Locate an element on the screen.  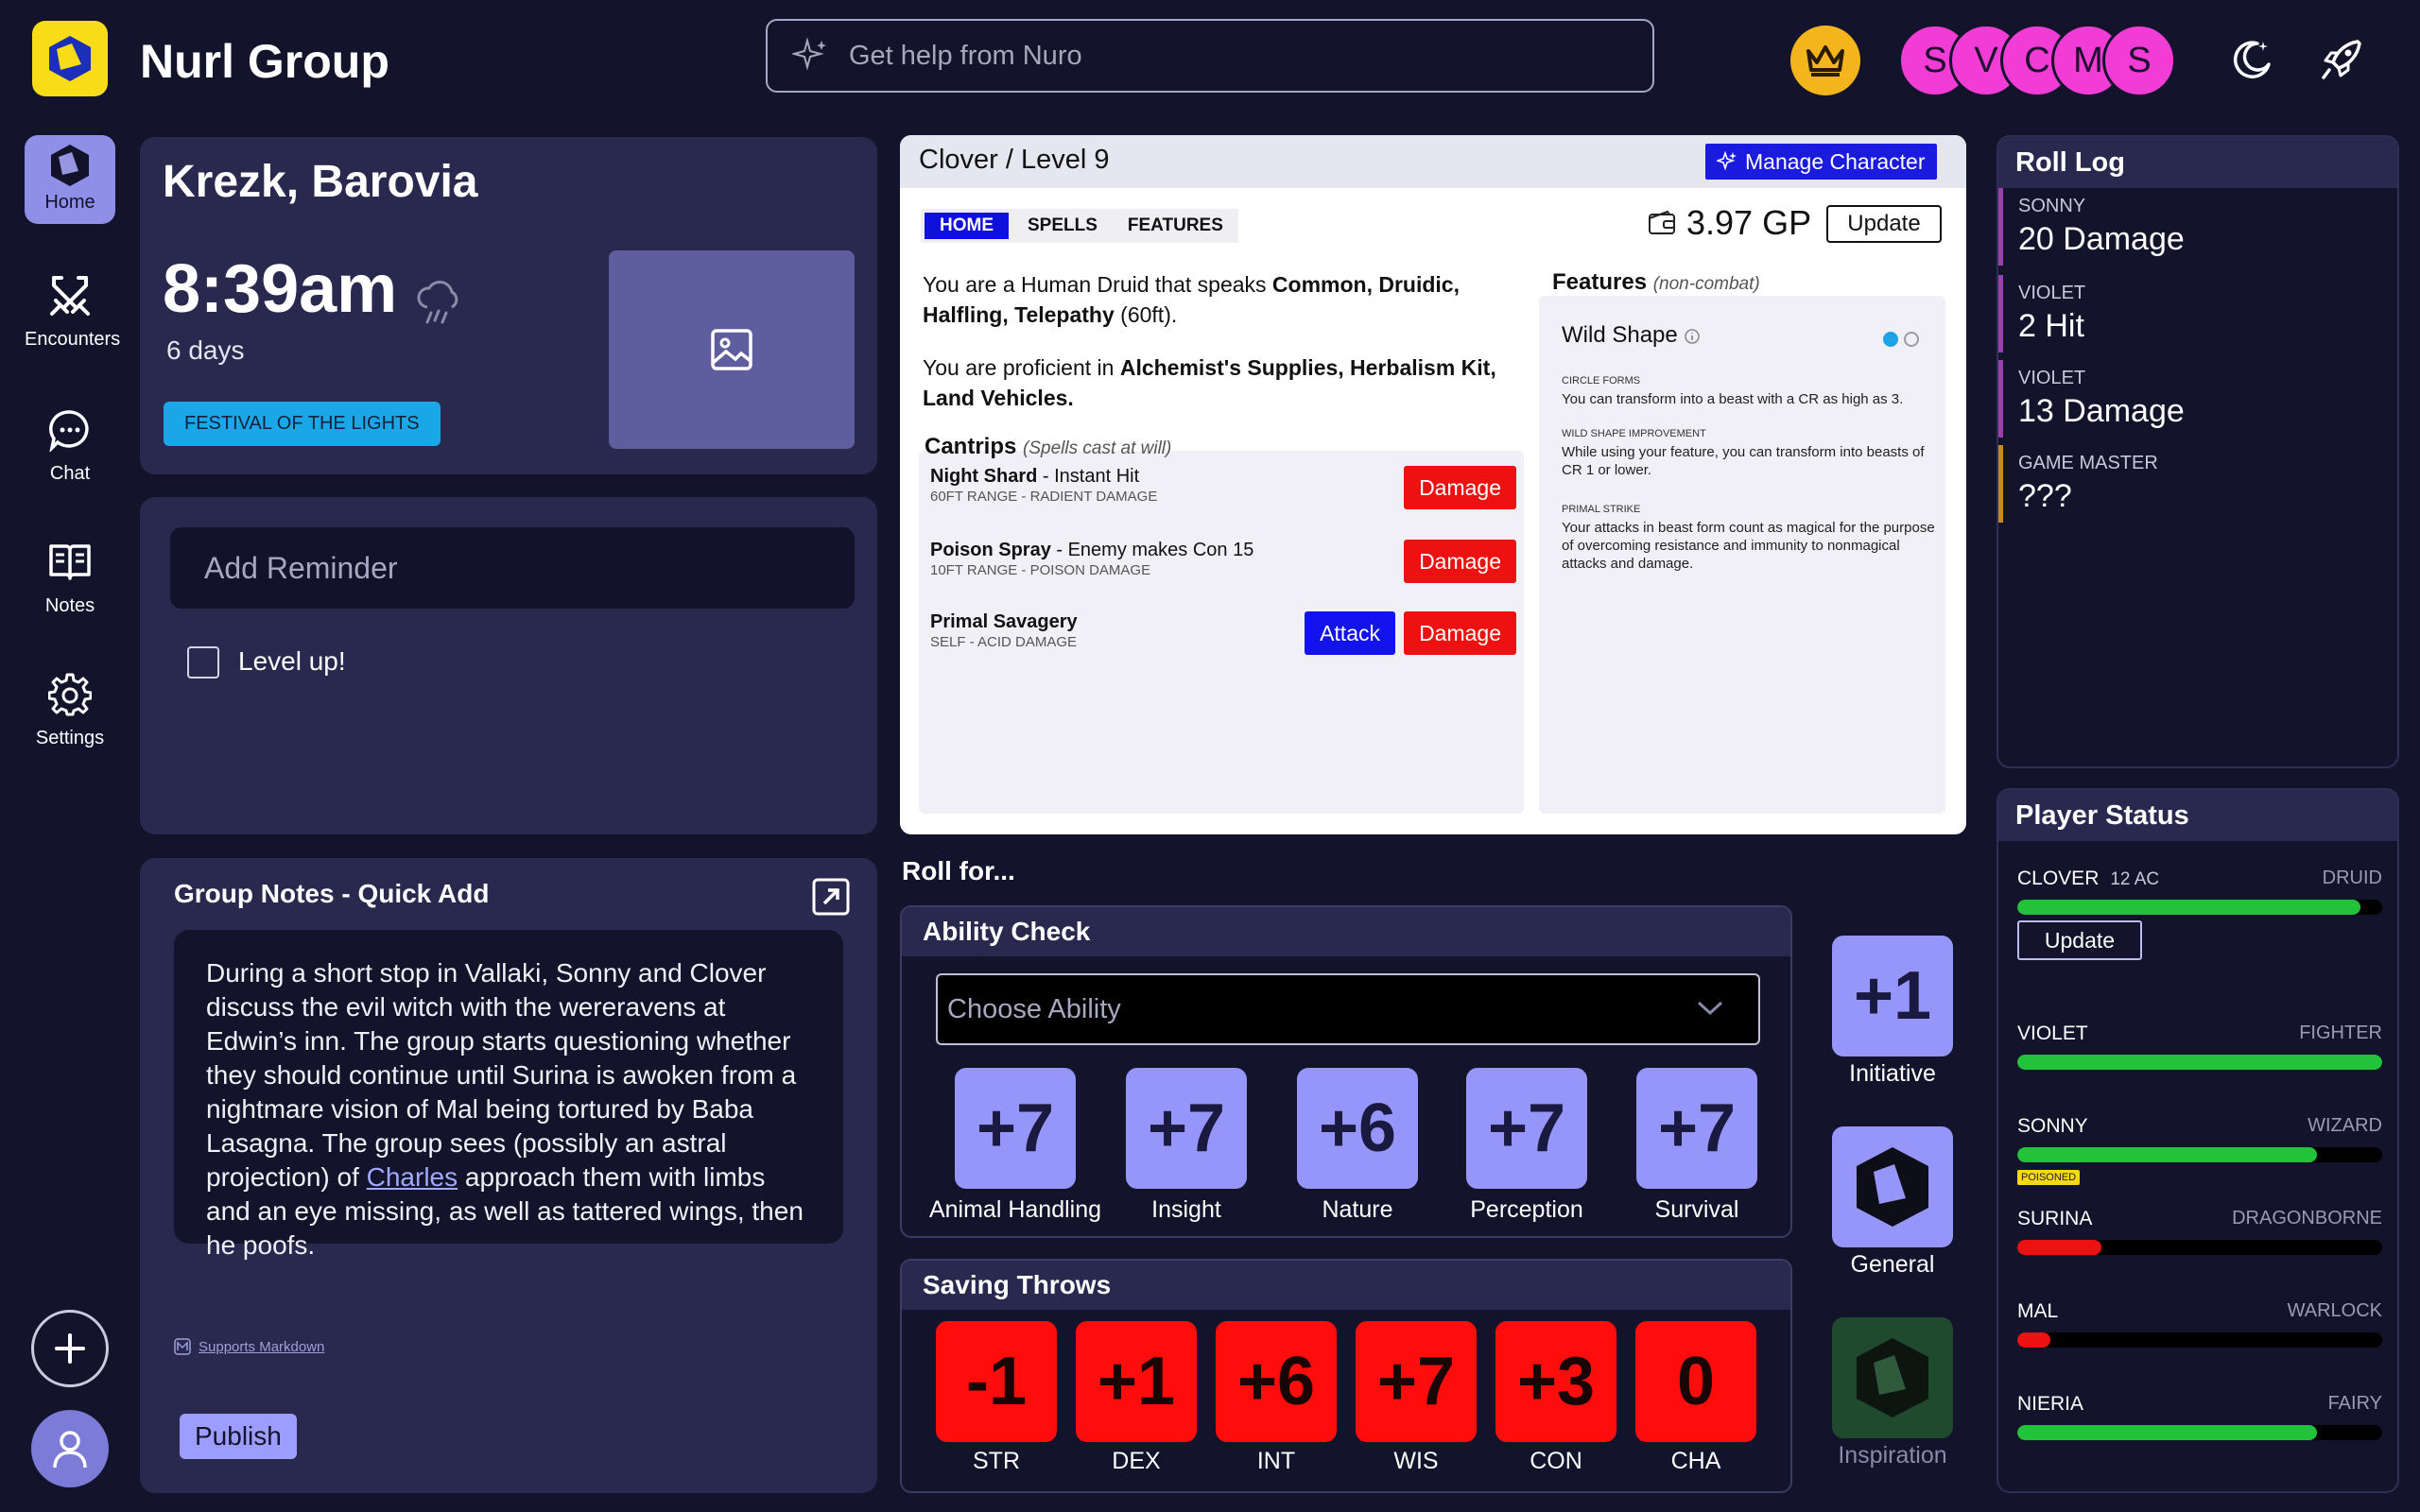
save-roll-button: +3 is located at coordinates (1555, 1381).